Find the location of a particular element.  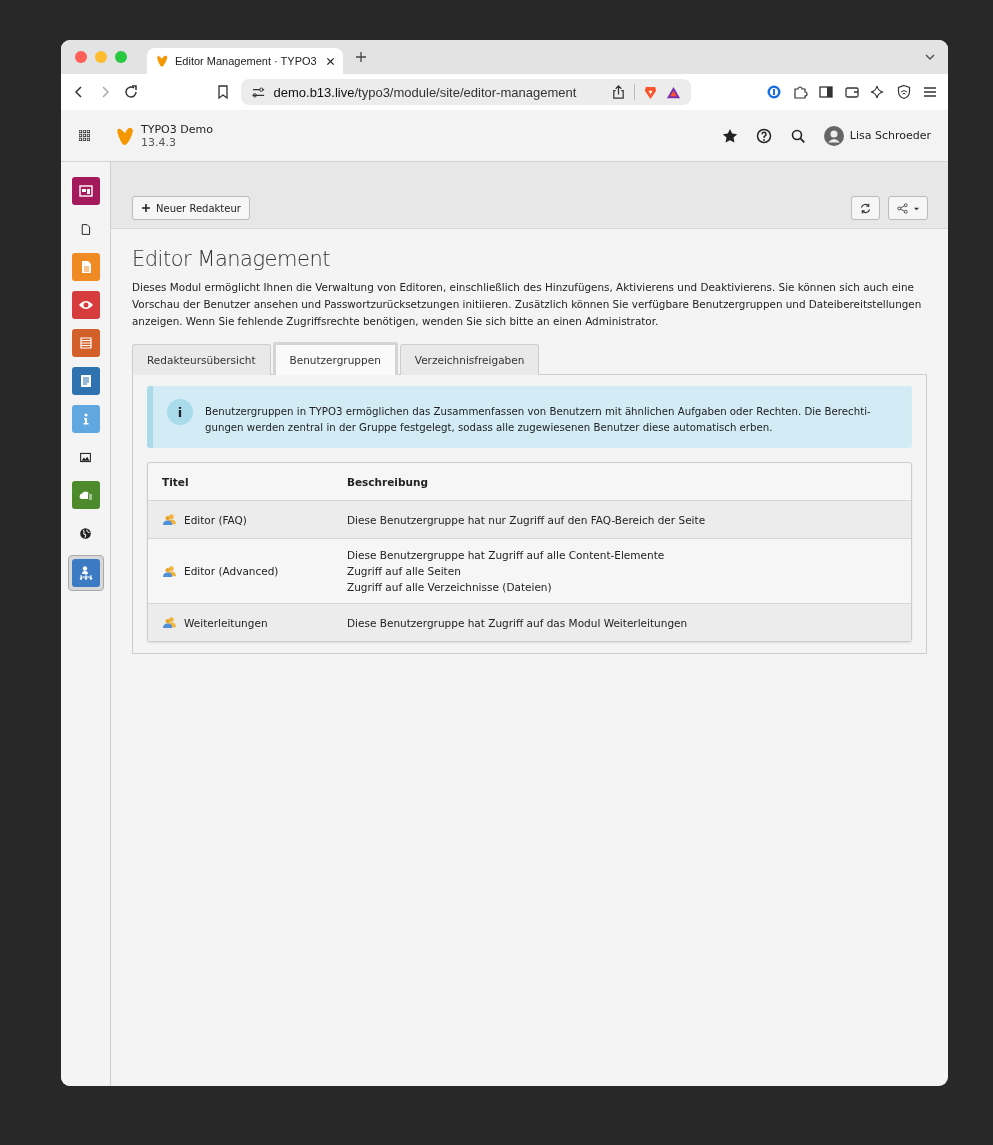

callout-text: Benutzergruppen in TYPO3 ermöglichen das Zusammenfassen von Benutzern mit ähnlichen Aufgaben oder Rechten. Die Berechti-gungen werden zentral in der Gruppe festgelegt, sodass alle zugewiesenen Benutzer diese automatisch erben. is located at coordinates (538, 420).